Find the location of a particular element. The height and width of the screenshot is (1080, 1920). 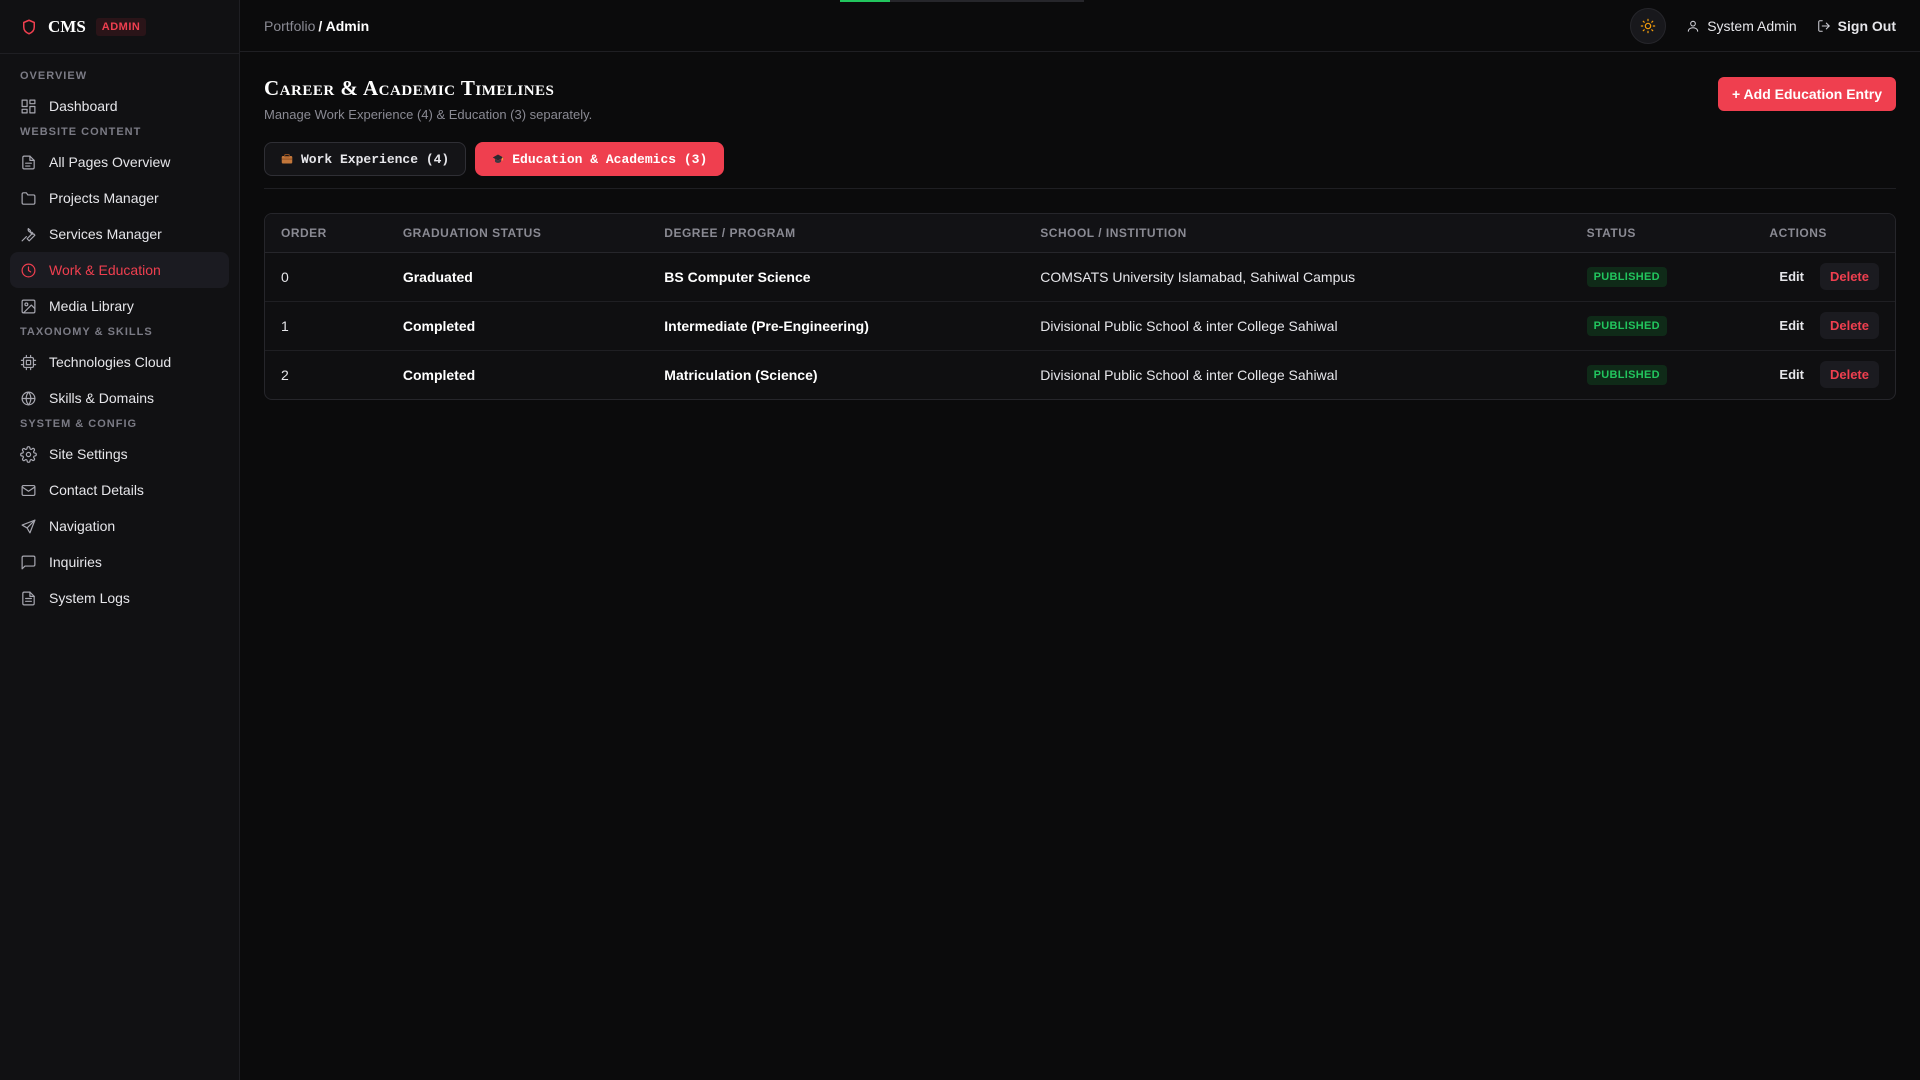

sidebar-item-label: All Pages Overview is located at coordinates (110, 162).